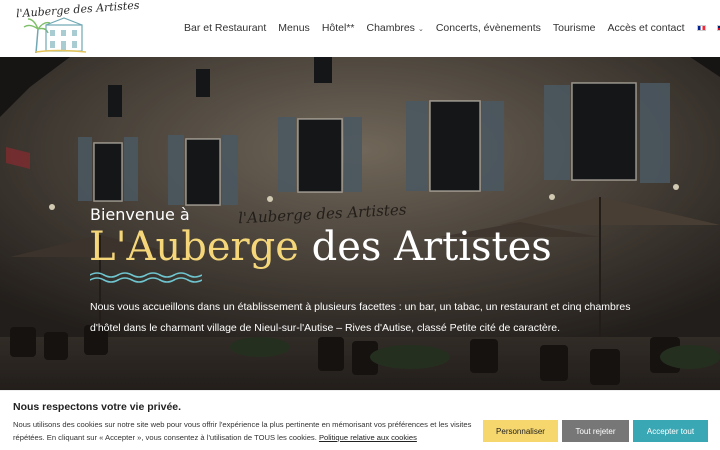  What do you see at coordinates (368, 437) in the screenshot?
I see `cookie-policy-link: Politique relative aux cookies` at bounding box center [368, 437].